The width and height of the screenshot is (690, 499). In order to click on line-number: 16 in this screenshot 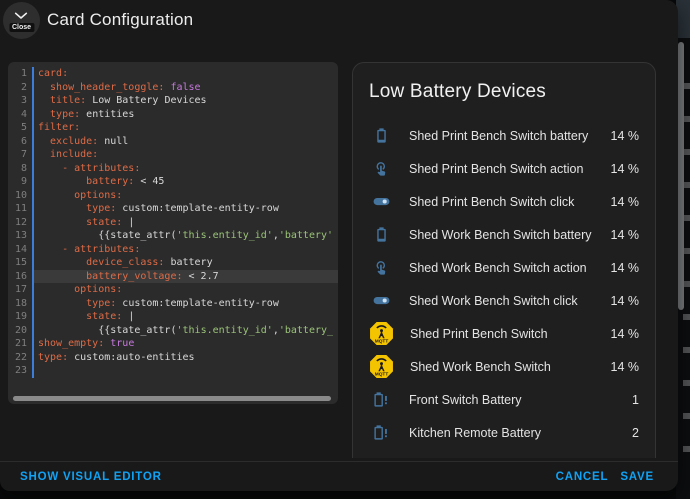, I will do `click(21, 276)`.